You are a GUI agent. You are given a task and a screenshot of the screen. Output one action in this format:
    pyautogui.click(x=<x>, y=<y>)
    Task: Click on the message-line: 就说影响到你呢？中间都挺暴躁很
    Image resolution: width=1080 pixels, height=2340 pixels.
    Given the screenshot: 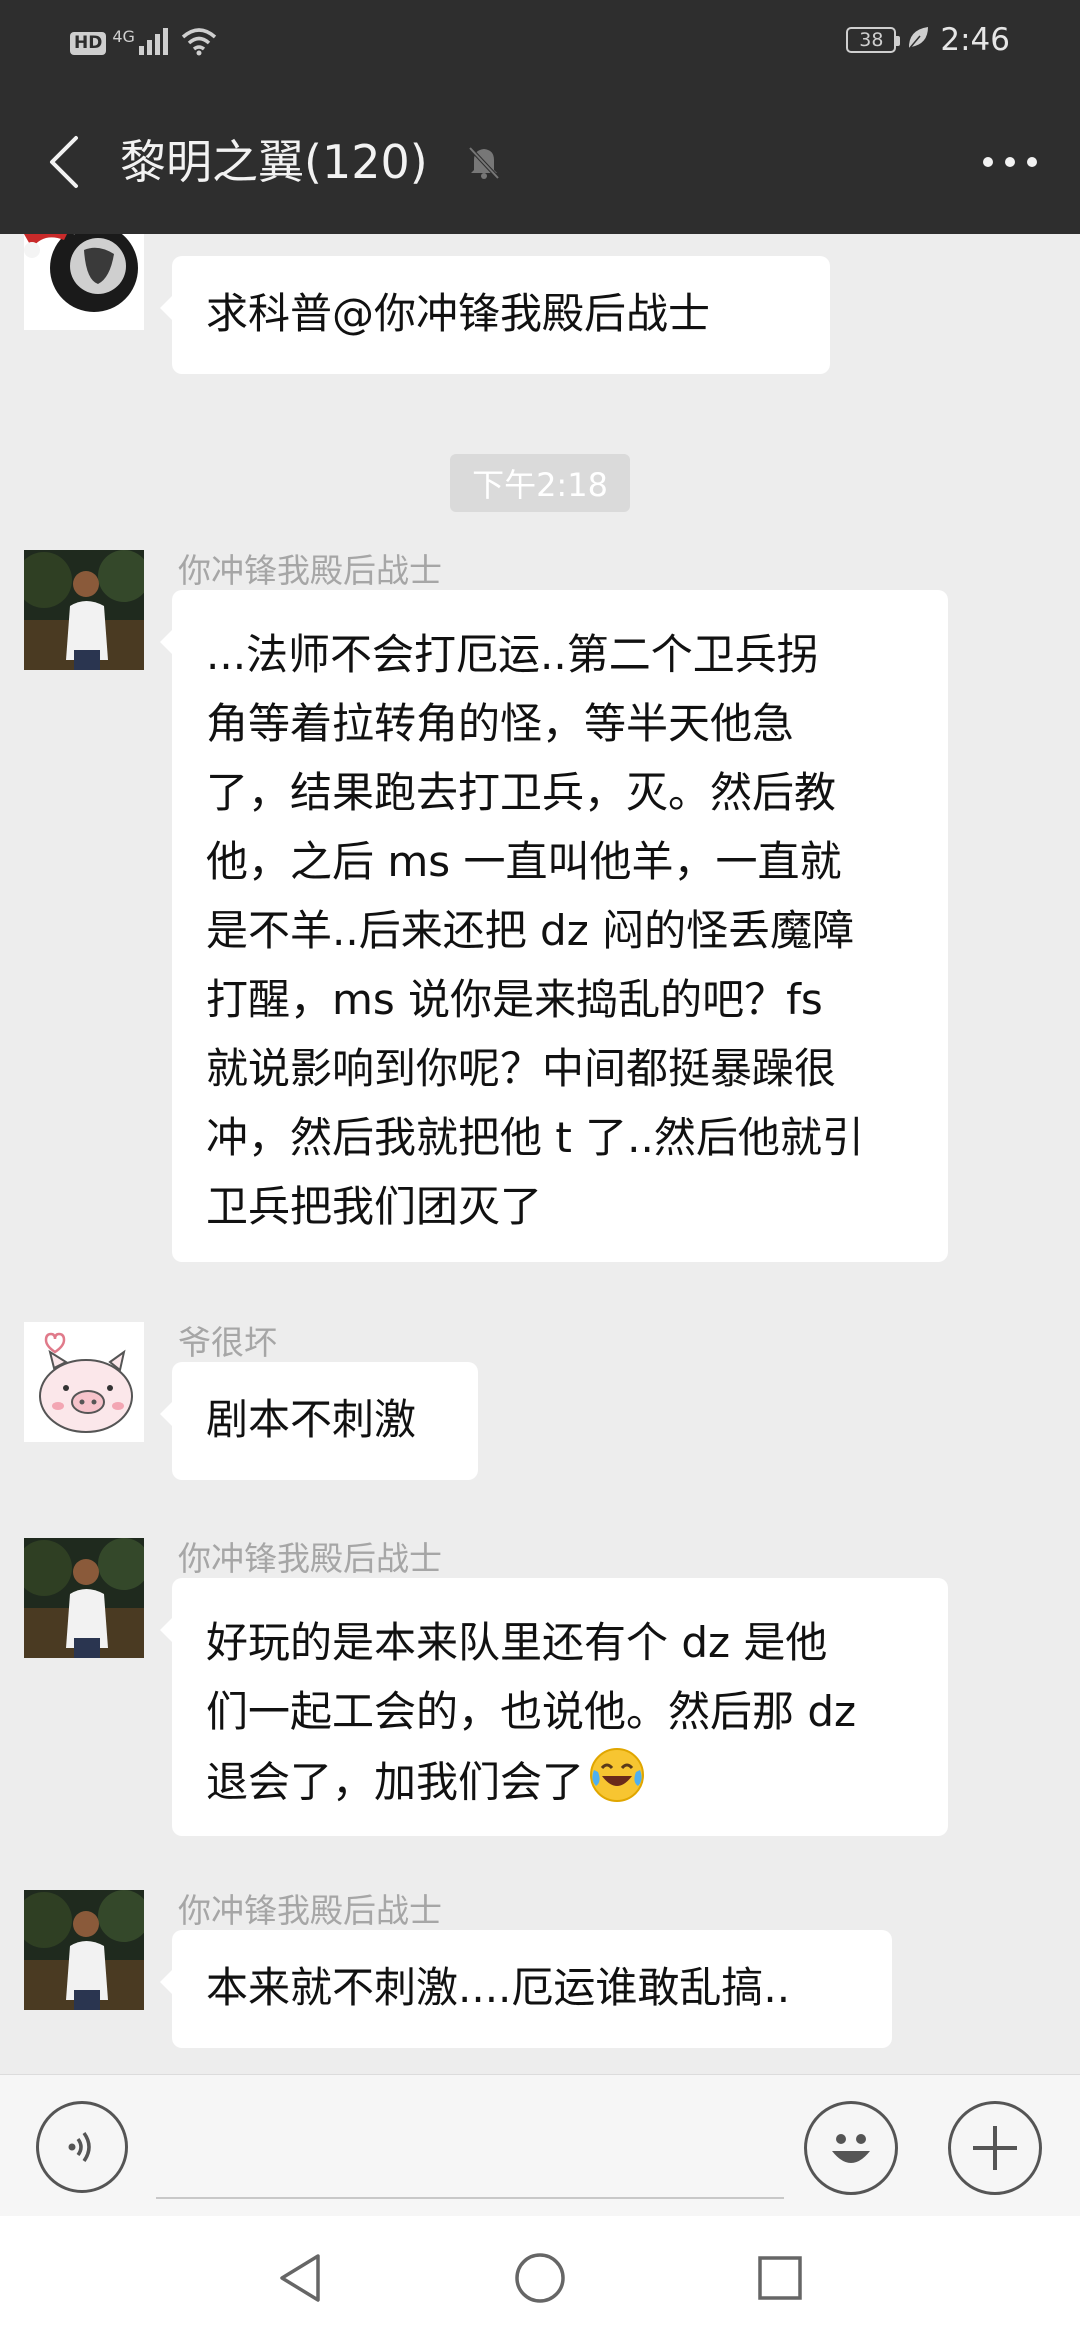 What is the action you would take?
    pyautogui.click(x=521, y=1068)
    